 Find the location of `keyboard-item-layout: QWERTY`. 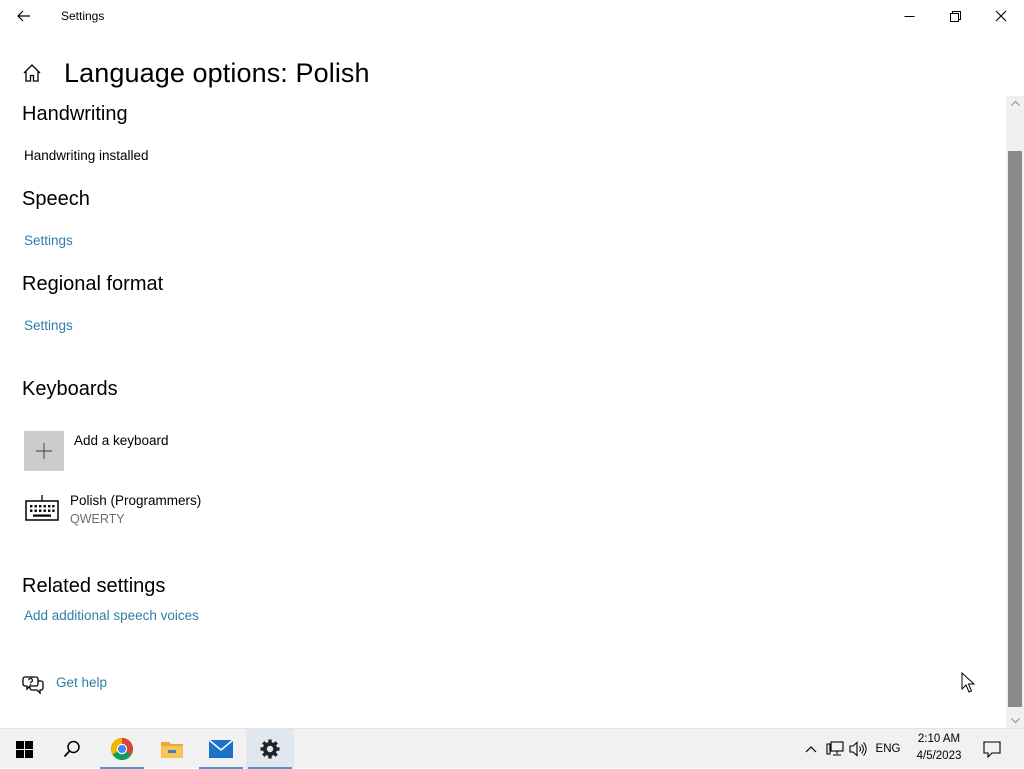

keyboard-item-layout: QWERTY is located at coordinates (97, 519).